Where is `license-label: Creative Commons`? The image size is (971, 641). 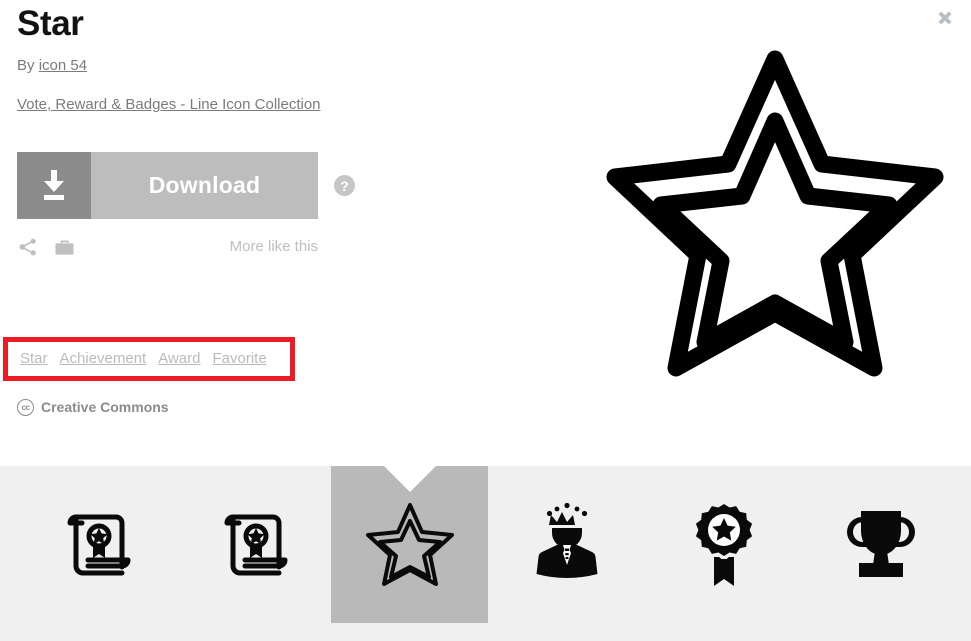
license-label: Creative Commons is located at coordinates (105, 407).